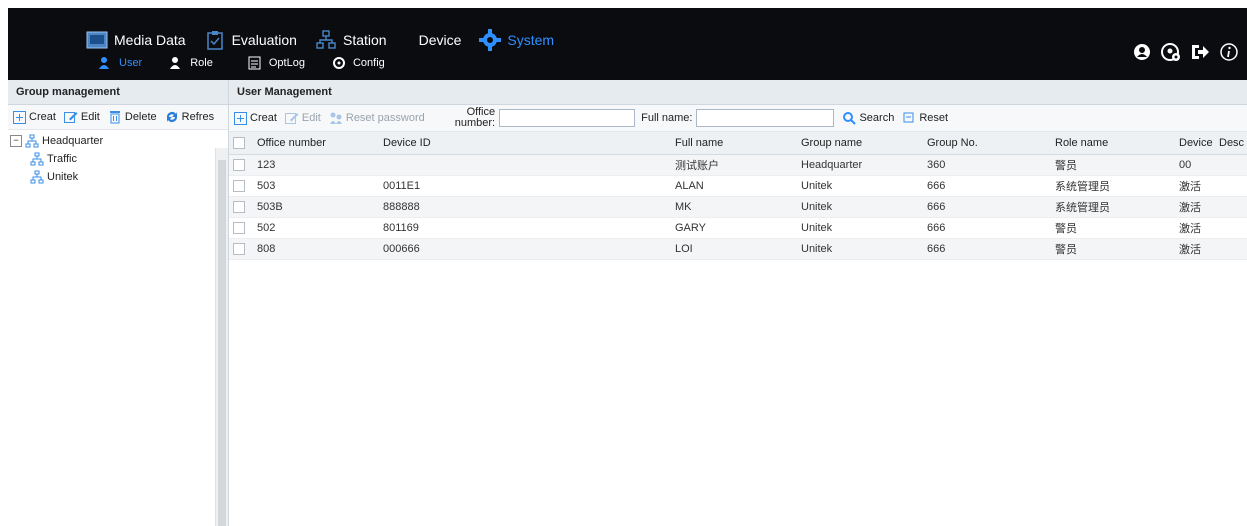 Image resolution: width=1247 pixels, height=526 pixels. What do you see at coordinates (201, 63) in the screenshot?
I see `subnav-role-label: Role` at bounding box center [201, 63].